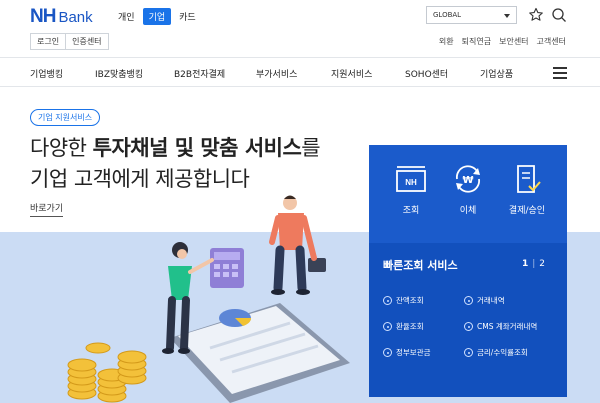 The height and width of the screenshot is (403, 600). I want to click on nav-products: 기업상품, so click(496, 73).